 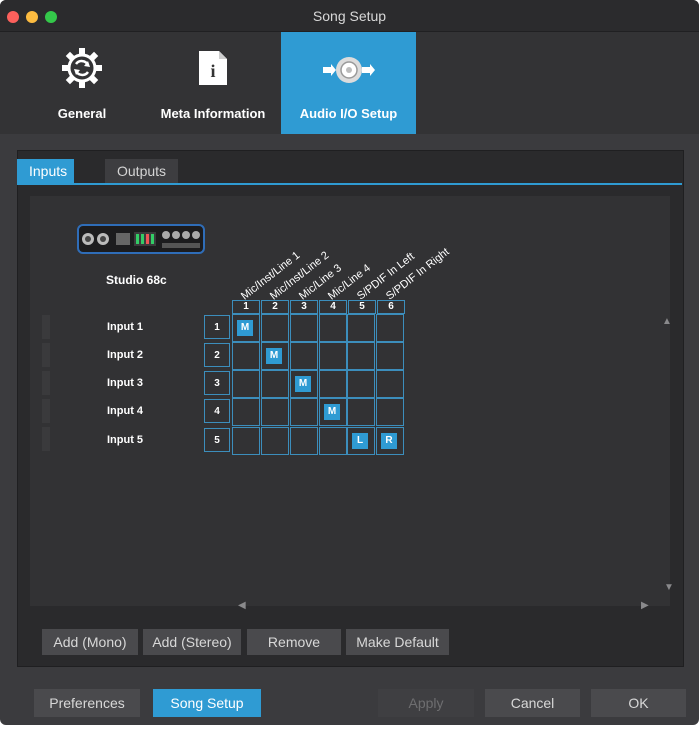 I want to click on matrix-cell: R, so click(x=390, y=441).